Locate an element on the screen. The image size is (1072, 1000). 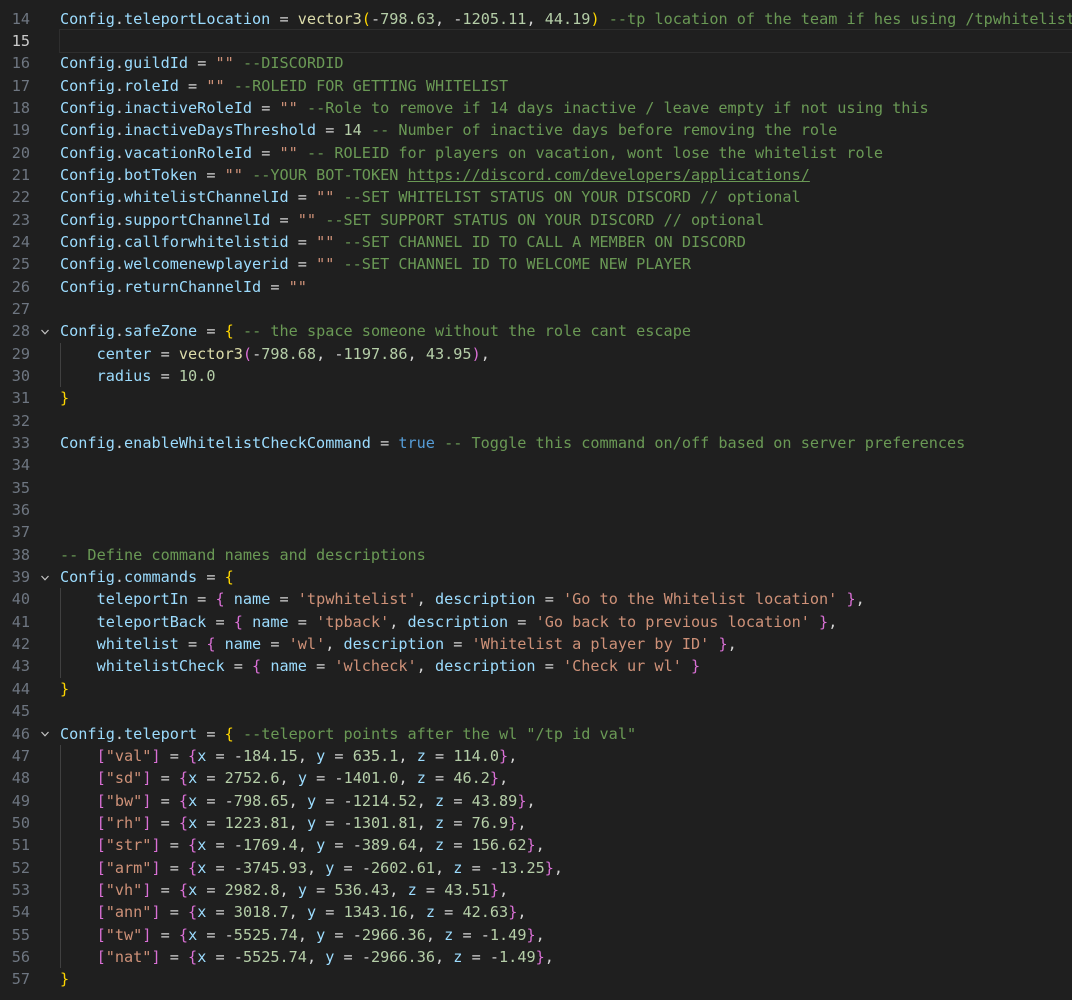
code-line: 35 is located at coordinates (536, 488).